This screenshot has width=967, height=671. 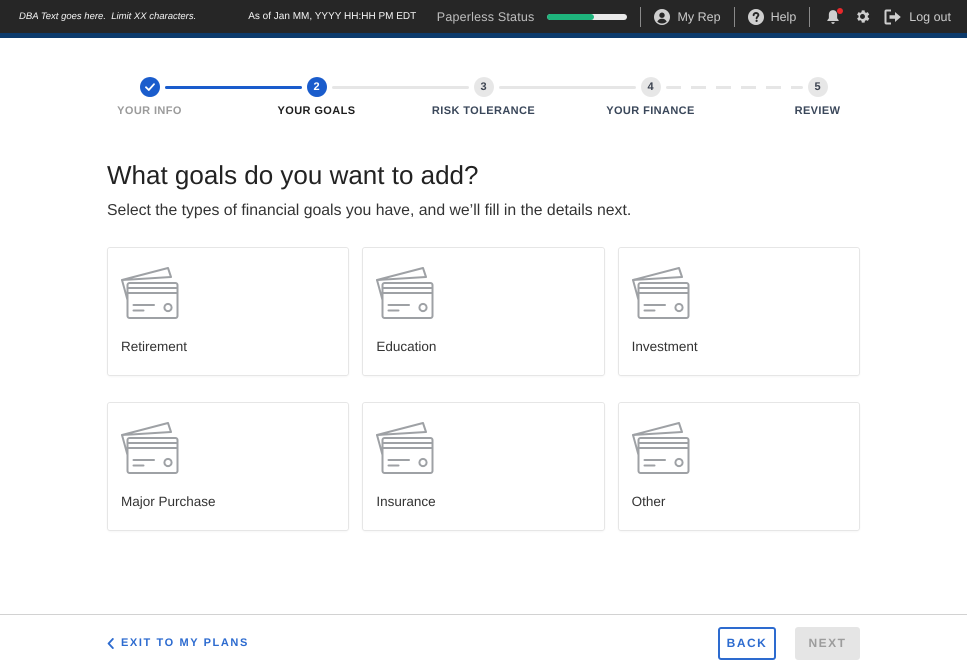 I want to click on page-subheading: Select the types of financial goals you have, and we’ll fill in the details next., so click(x=369, y=211).